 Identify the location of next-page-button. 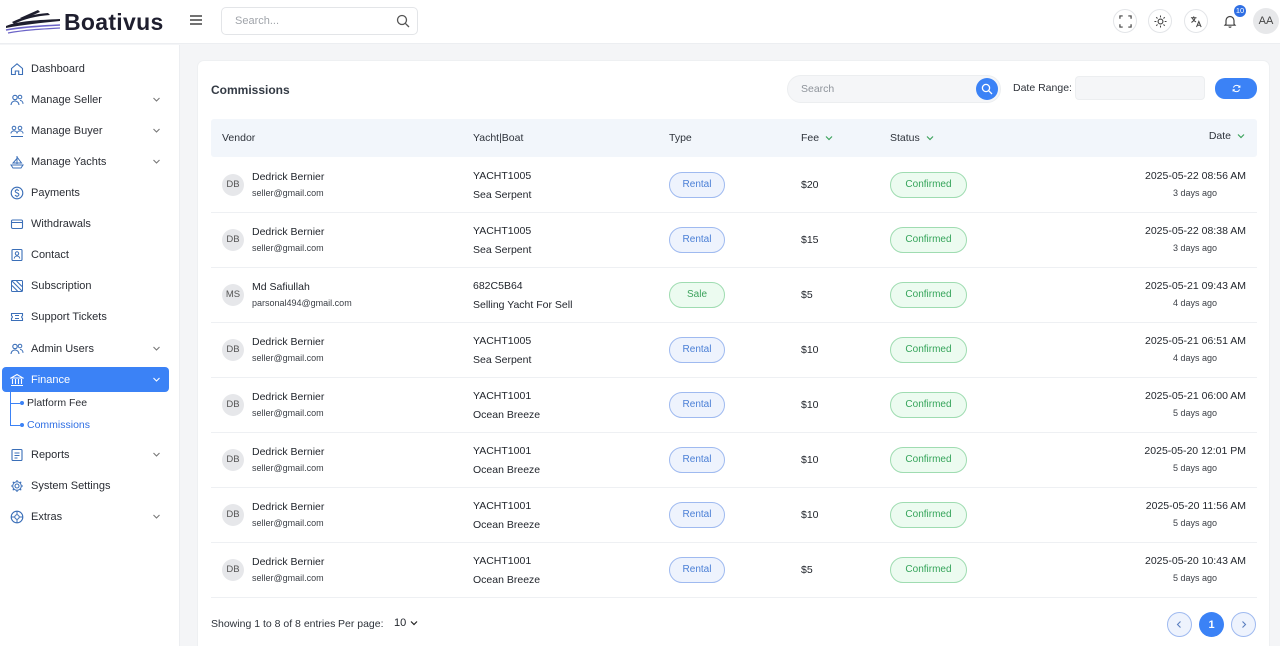
(1243, 624).